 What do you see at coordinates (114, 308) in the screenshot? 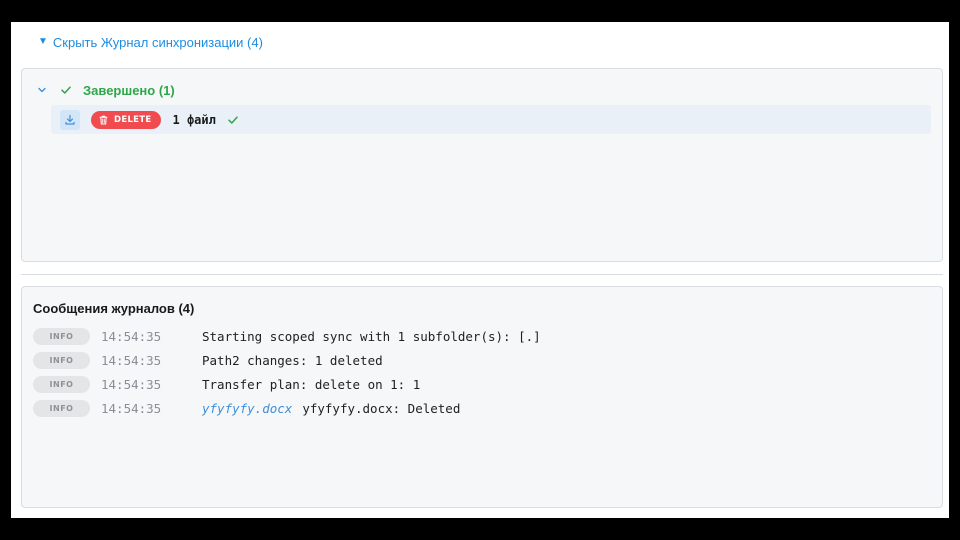
I see `log-messages-title: Сообщения журналов (4)` at bounding box center [114, 308].